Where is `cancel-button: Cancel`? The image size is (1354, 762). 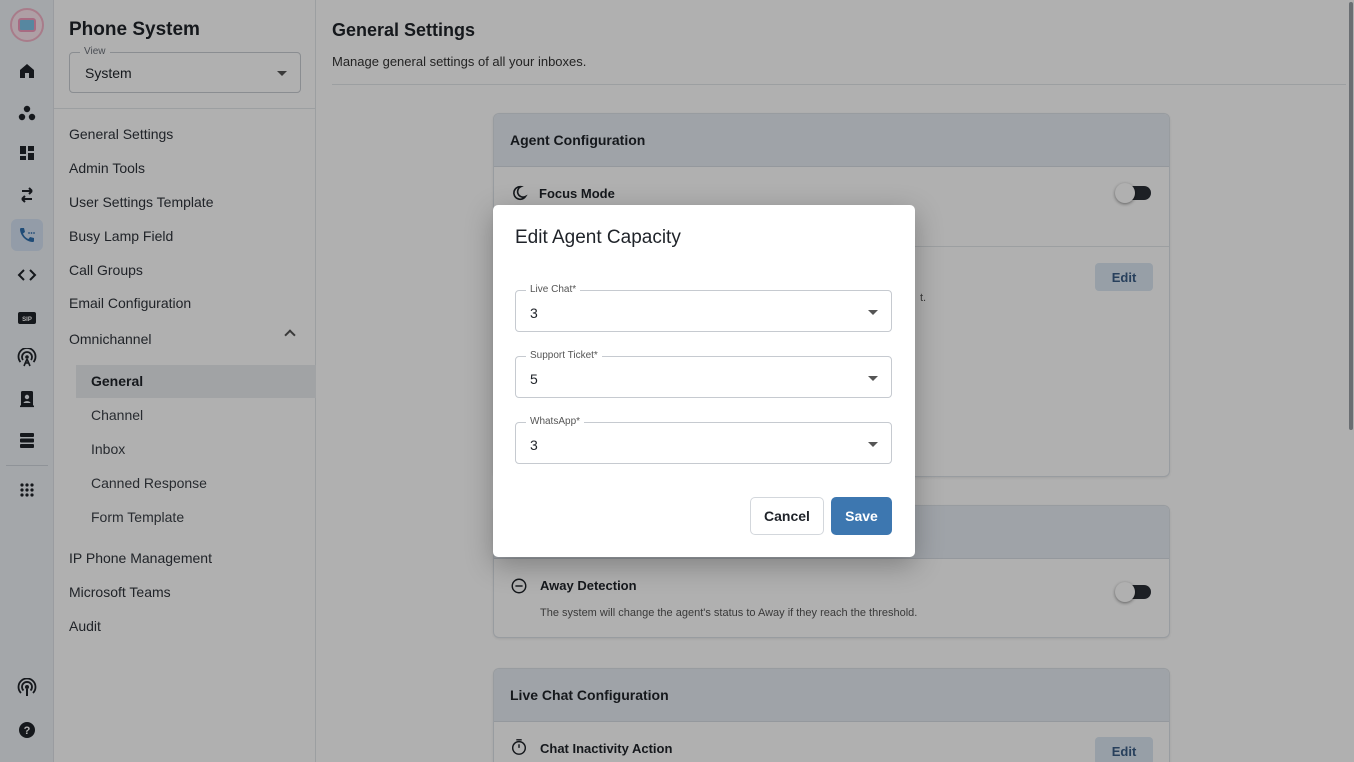
cancel-button: Cancel is located at coordinates (787, 516).